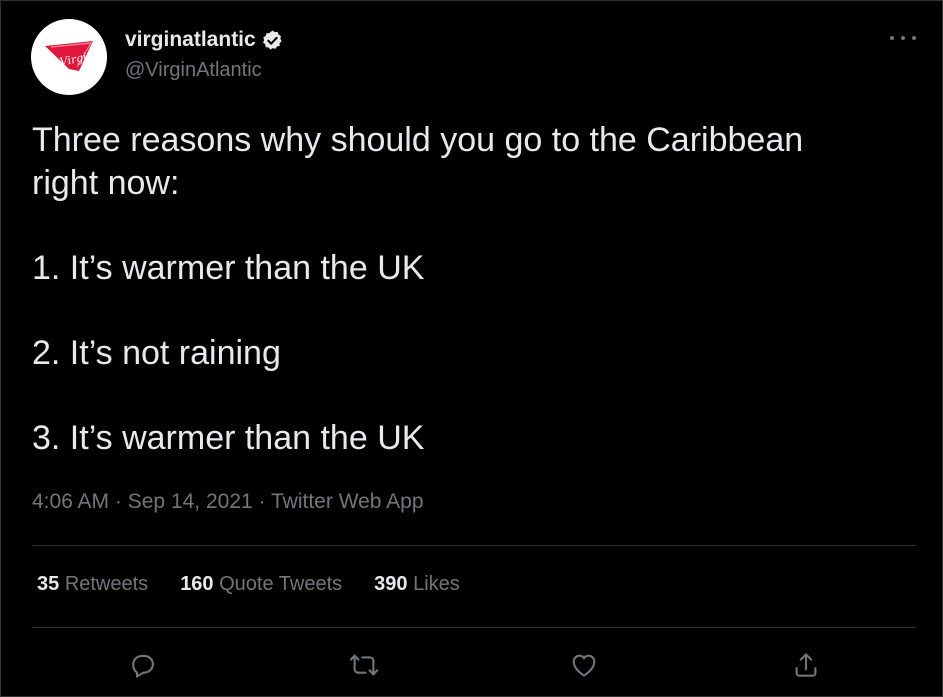 The width and height of the screenshot is (943, 697). I want to click on author-handle: @VirginAtlantic, so click(193, 70).